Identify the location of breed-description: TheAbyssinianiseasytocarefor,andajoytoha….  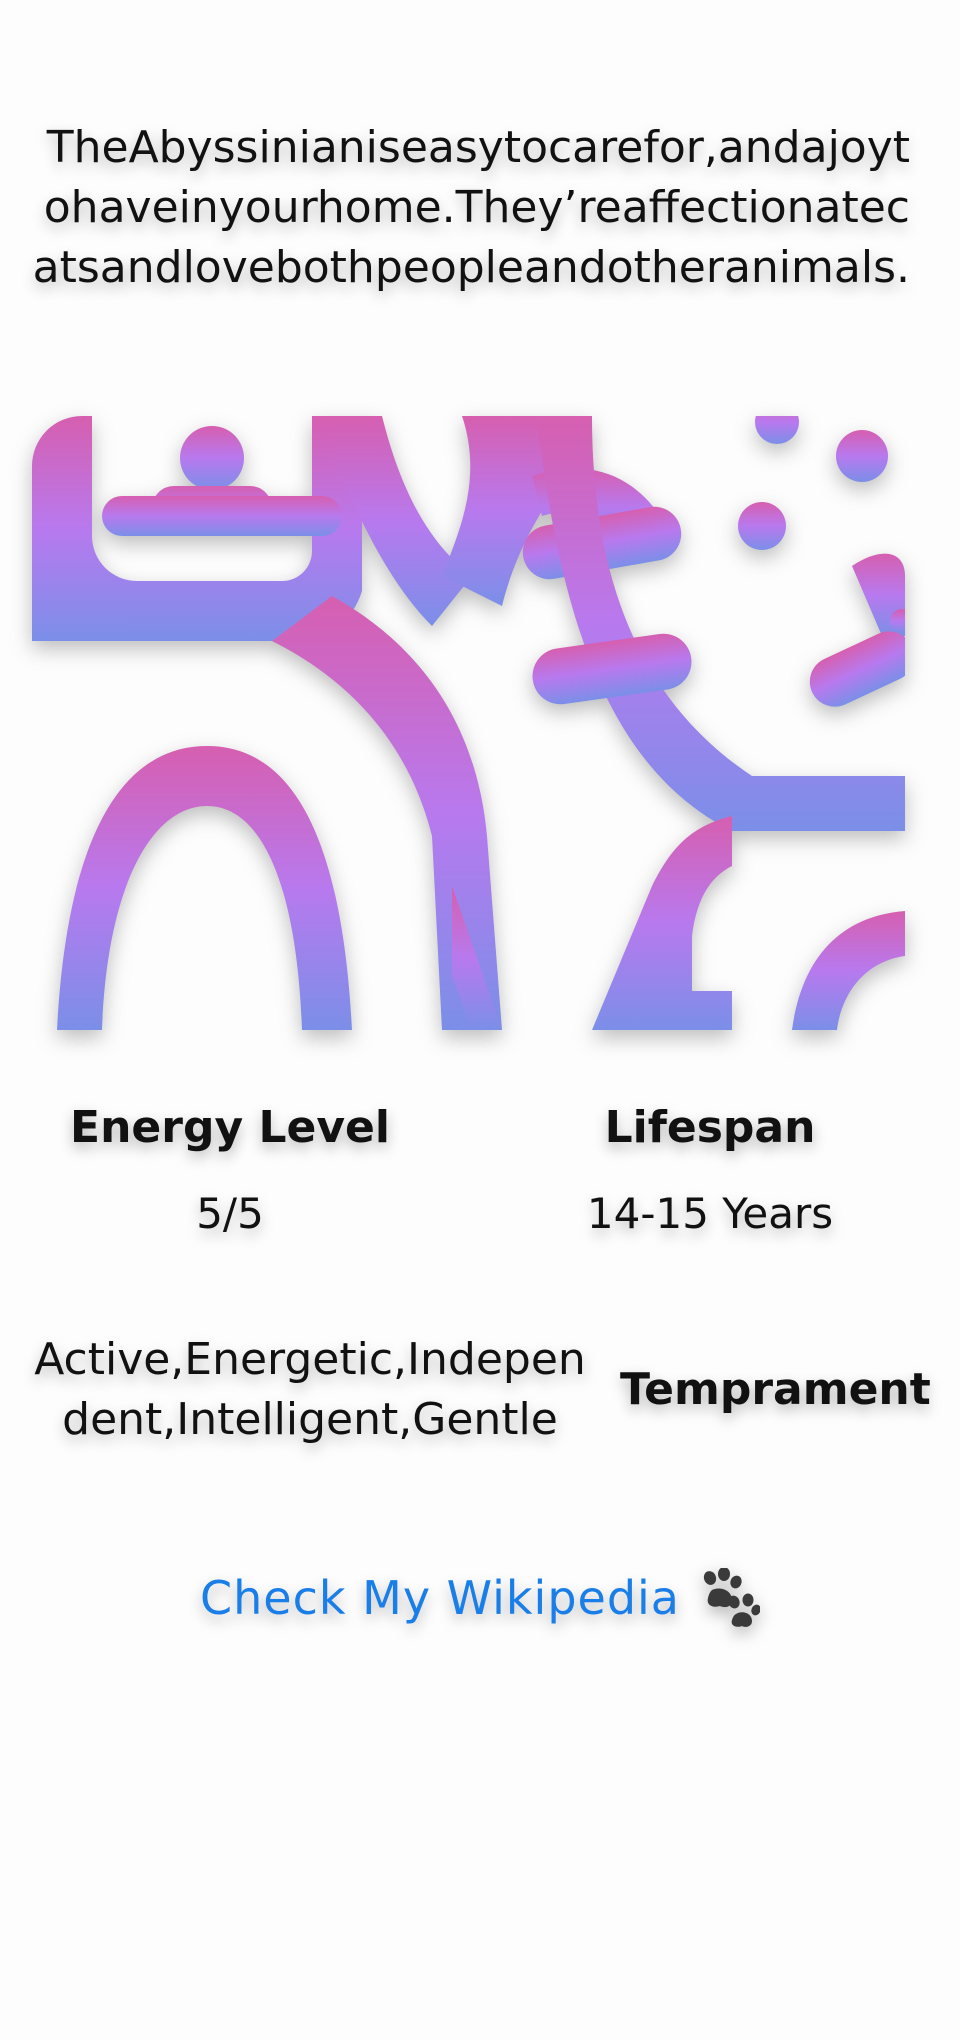
(471, 207).